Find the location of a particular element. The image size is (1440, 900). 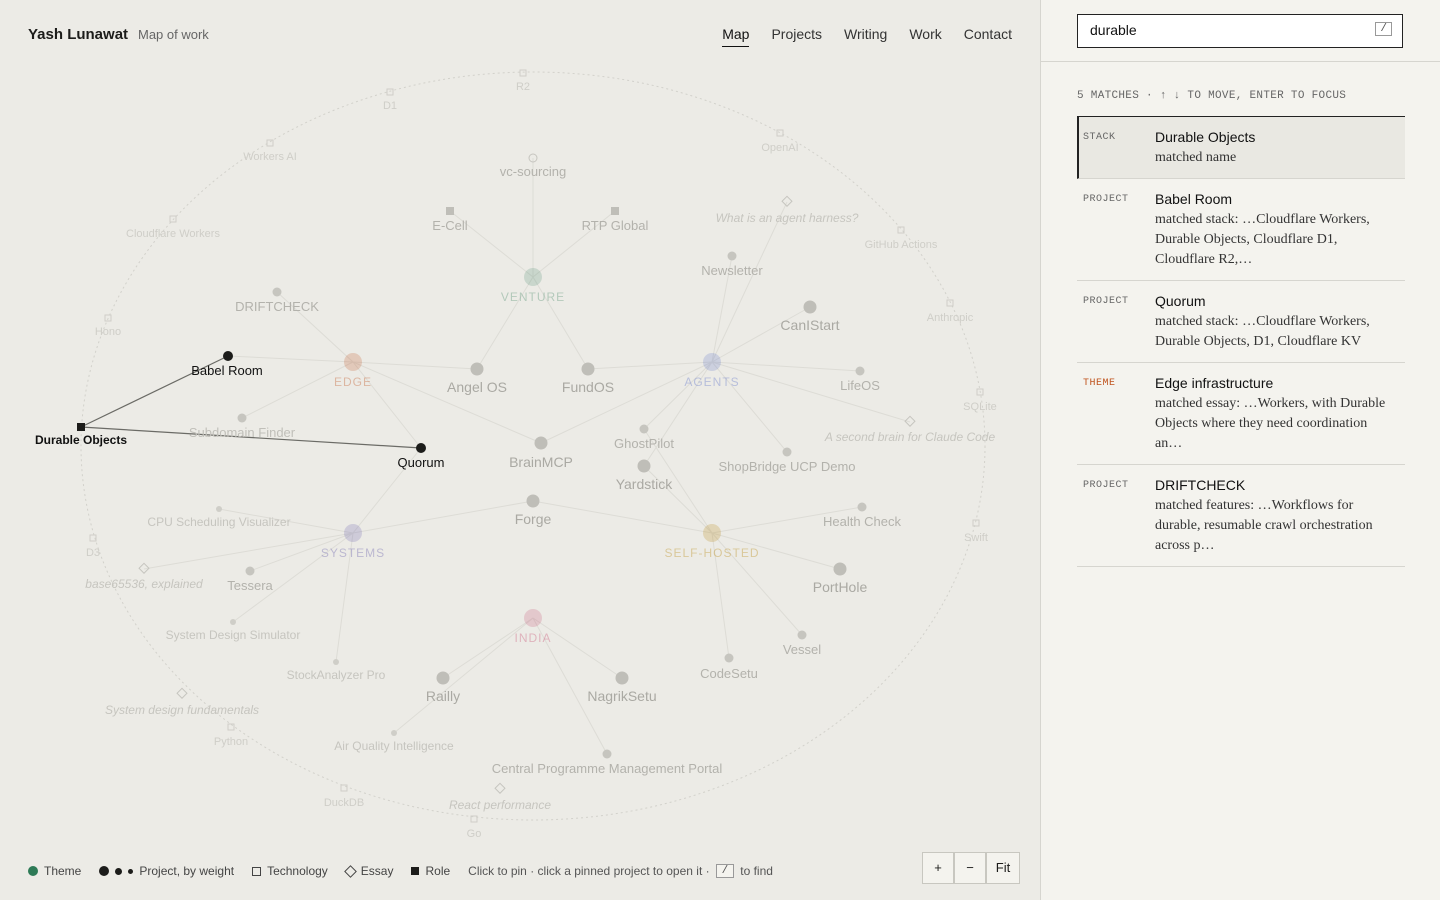

role-nodes: E-Cell RTP Global vc-sourcing is located at coordinates (540, 193).